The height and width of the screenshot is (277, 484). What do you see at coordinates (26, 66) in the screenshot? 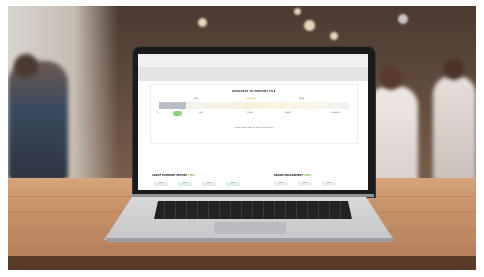
I see `person-left-head` at bounding box center [26, 66].